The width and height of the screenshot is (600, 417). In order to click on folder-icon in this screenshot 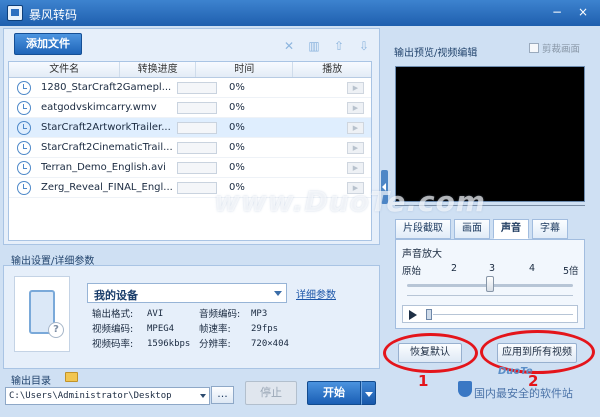, I will do `click(71, 377)`.